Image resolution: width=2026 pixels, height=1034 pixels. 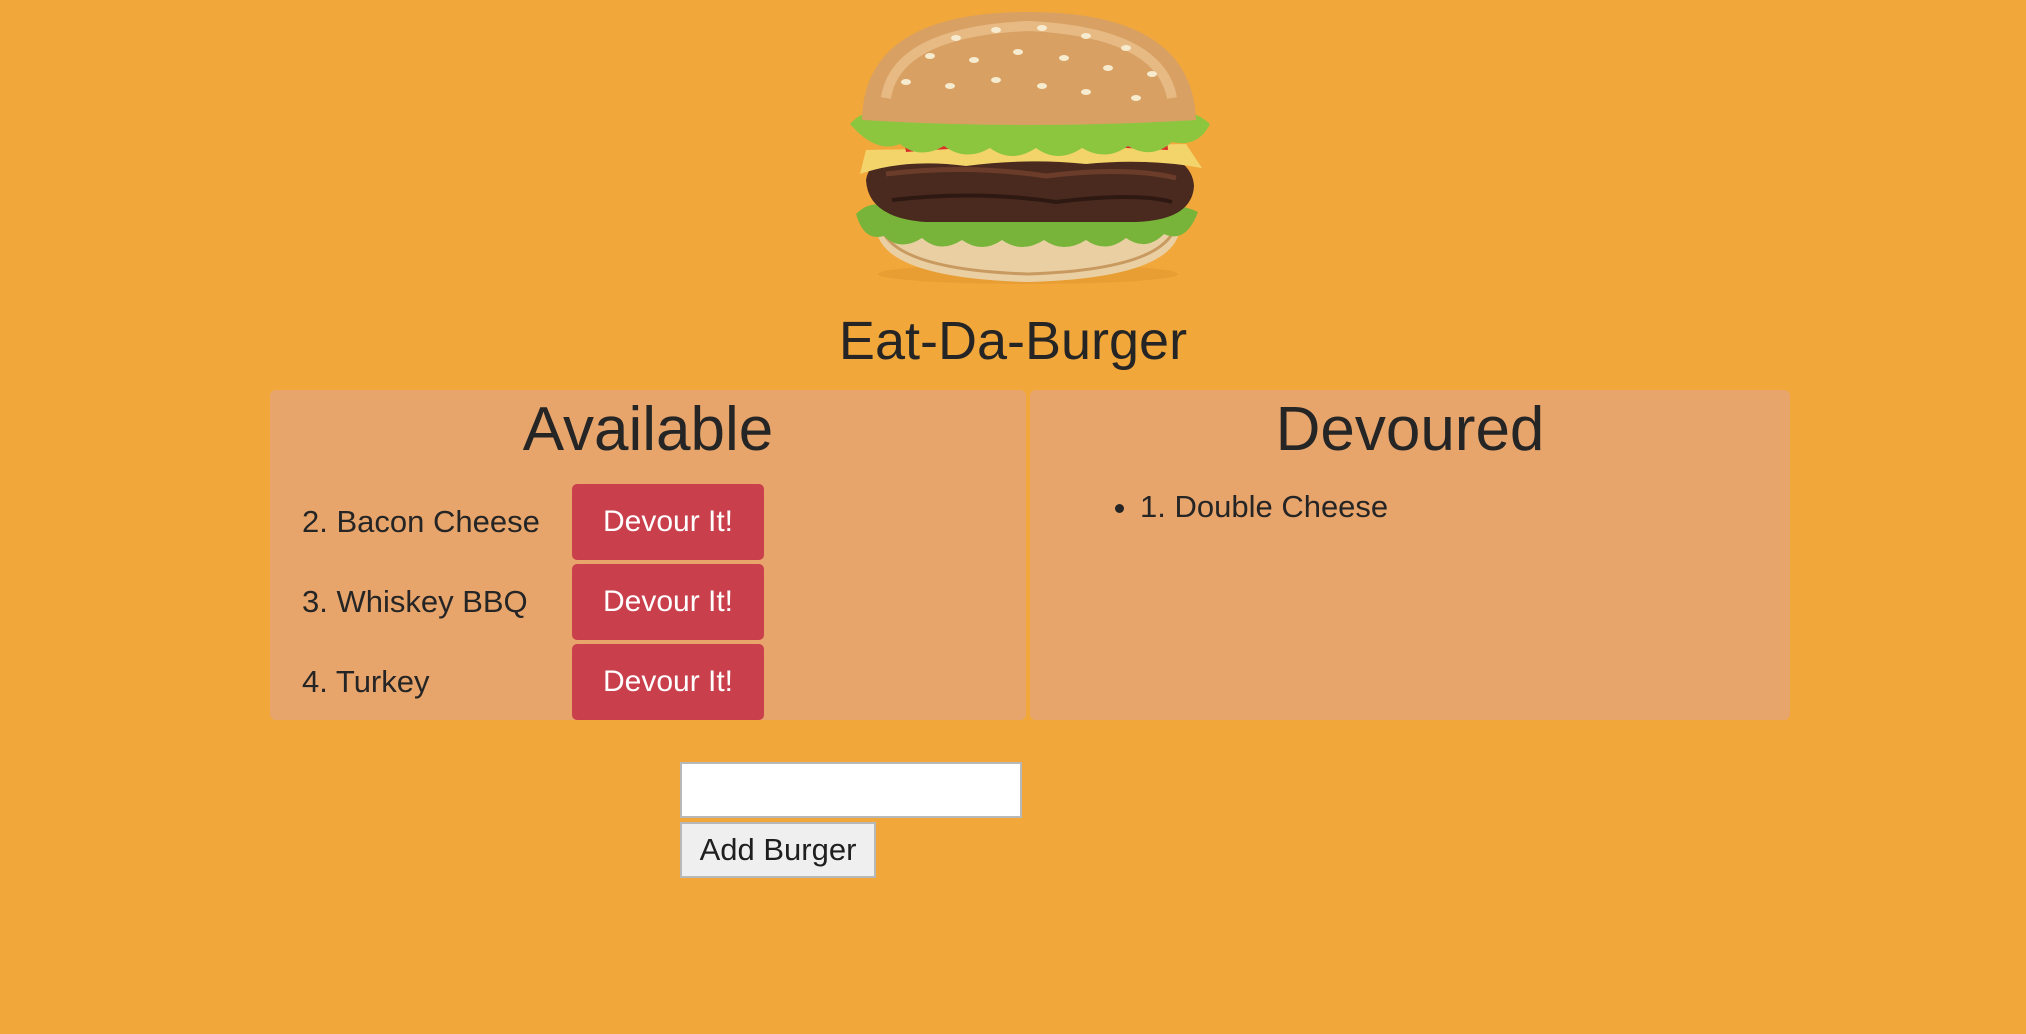 I want to click on burger-name: 4. Turkey, so click(x=366, y=681).